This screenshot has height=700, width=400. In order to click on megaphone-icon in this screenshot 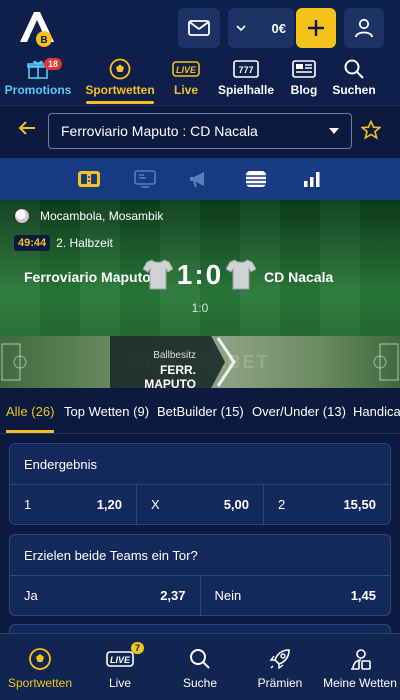, I will do `click(197, 180)`.